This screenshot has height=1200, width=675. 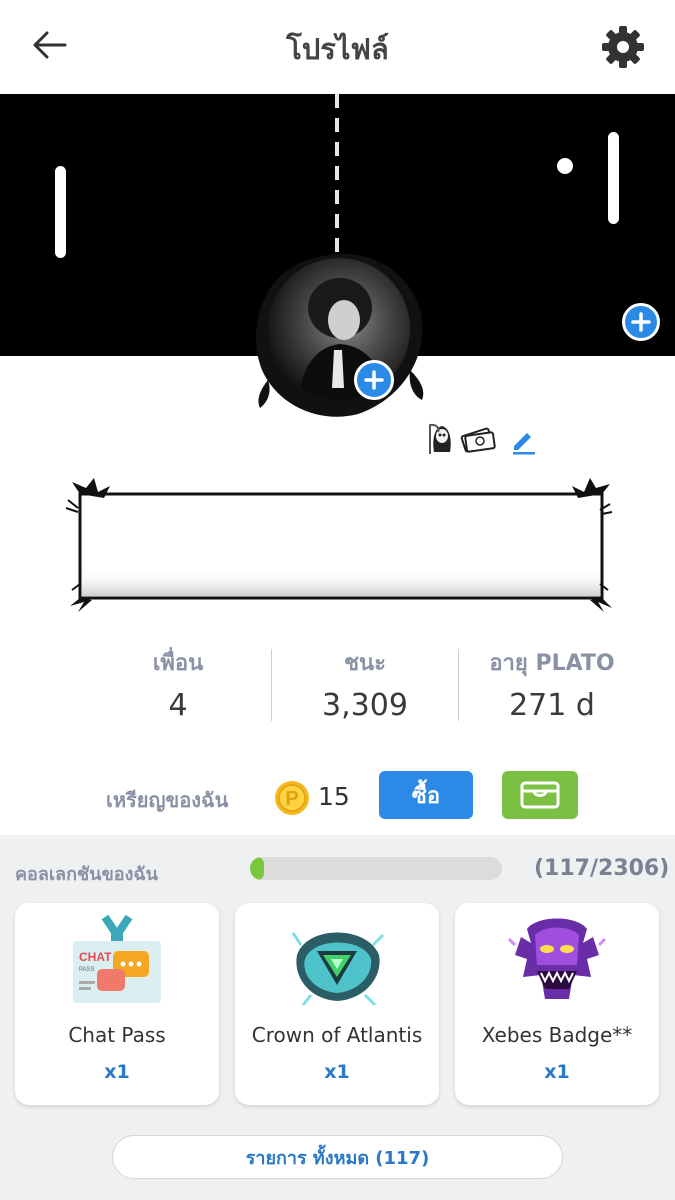 I want to click on edit-profile-button, so click(x=524, y=442).